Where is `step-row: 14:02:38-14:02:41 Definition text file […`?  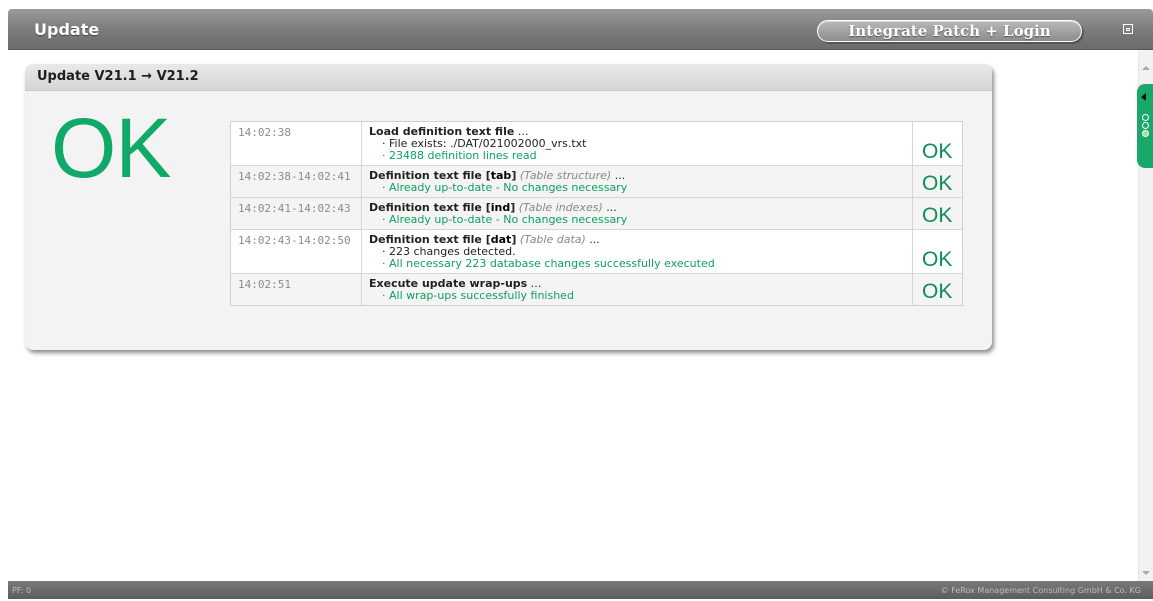 step-row: 14:02:38-14:02:41 Definition text file [… is located at coordinates (596, 182).